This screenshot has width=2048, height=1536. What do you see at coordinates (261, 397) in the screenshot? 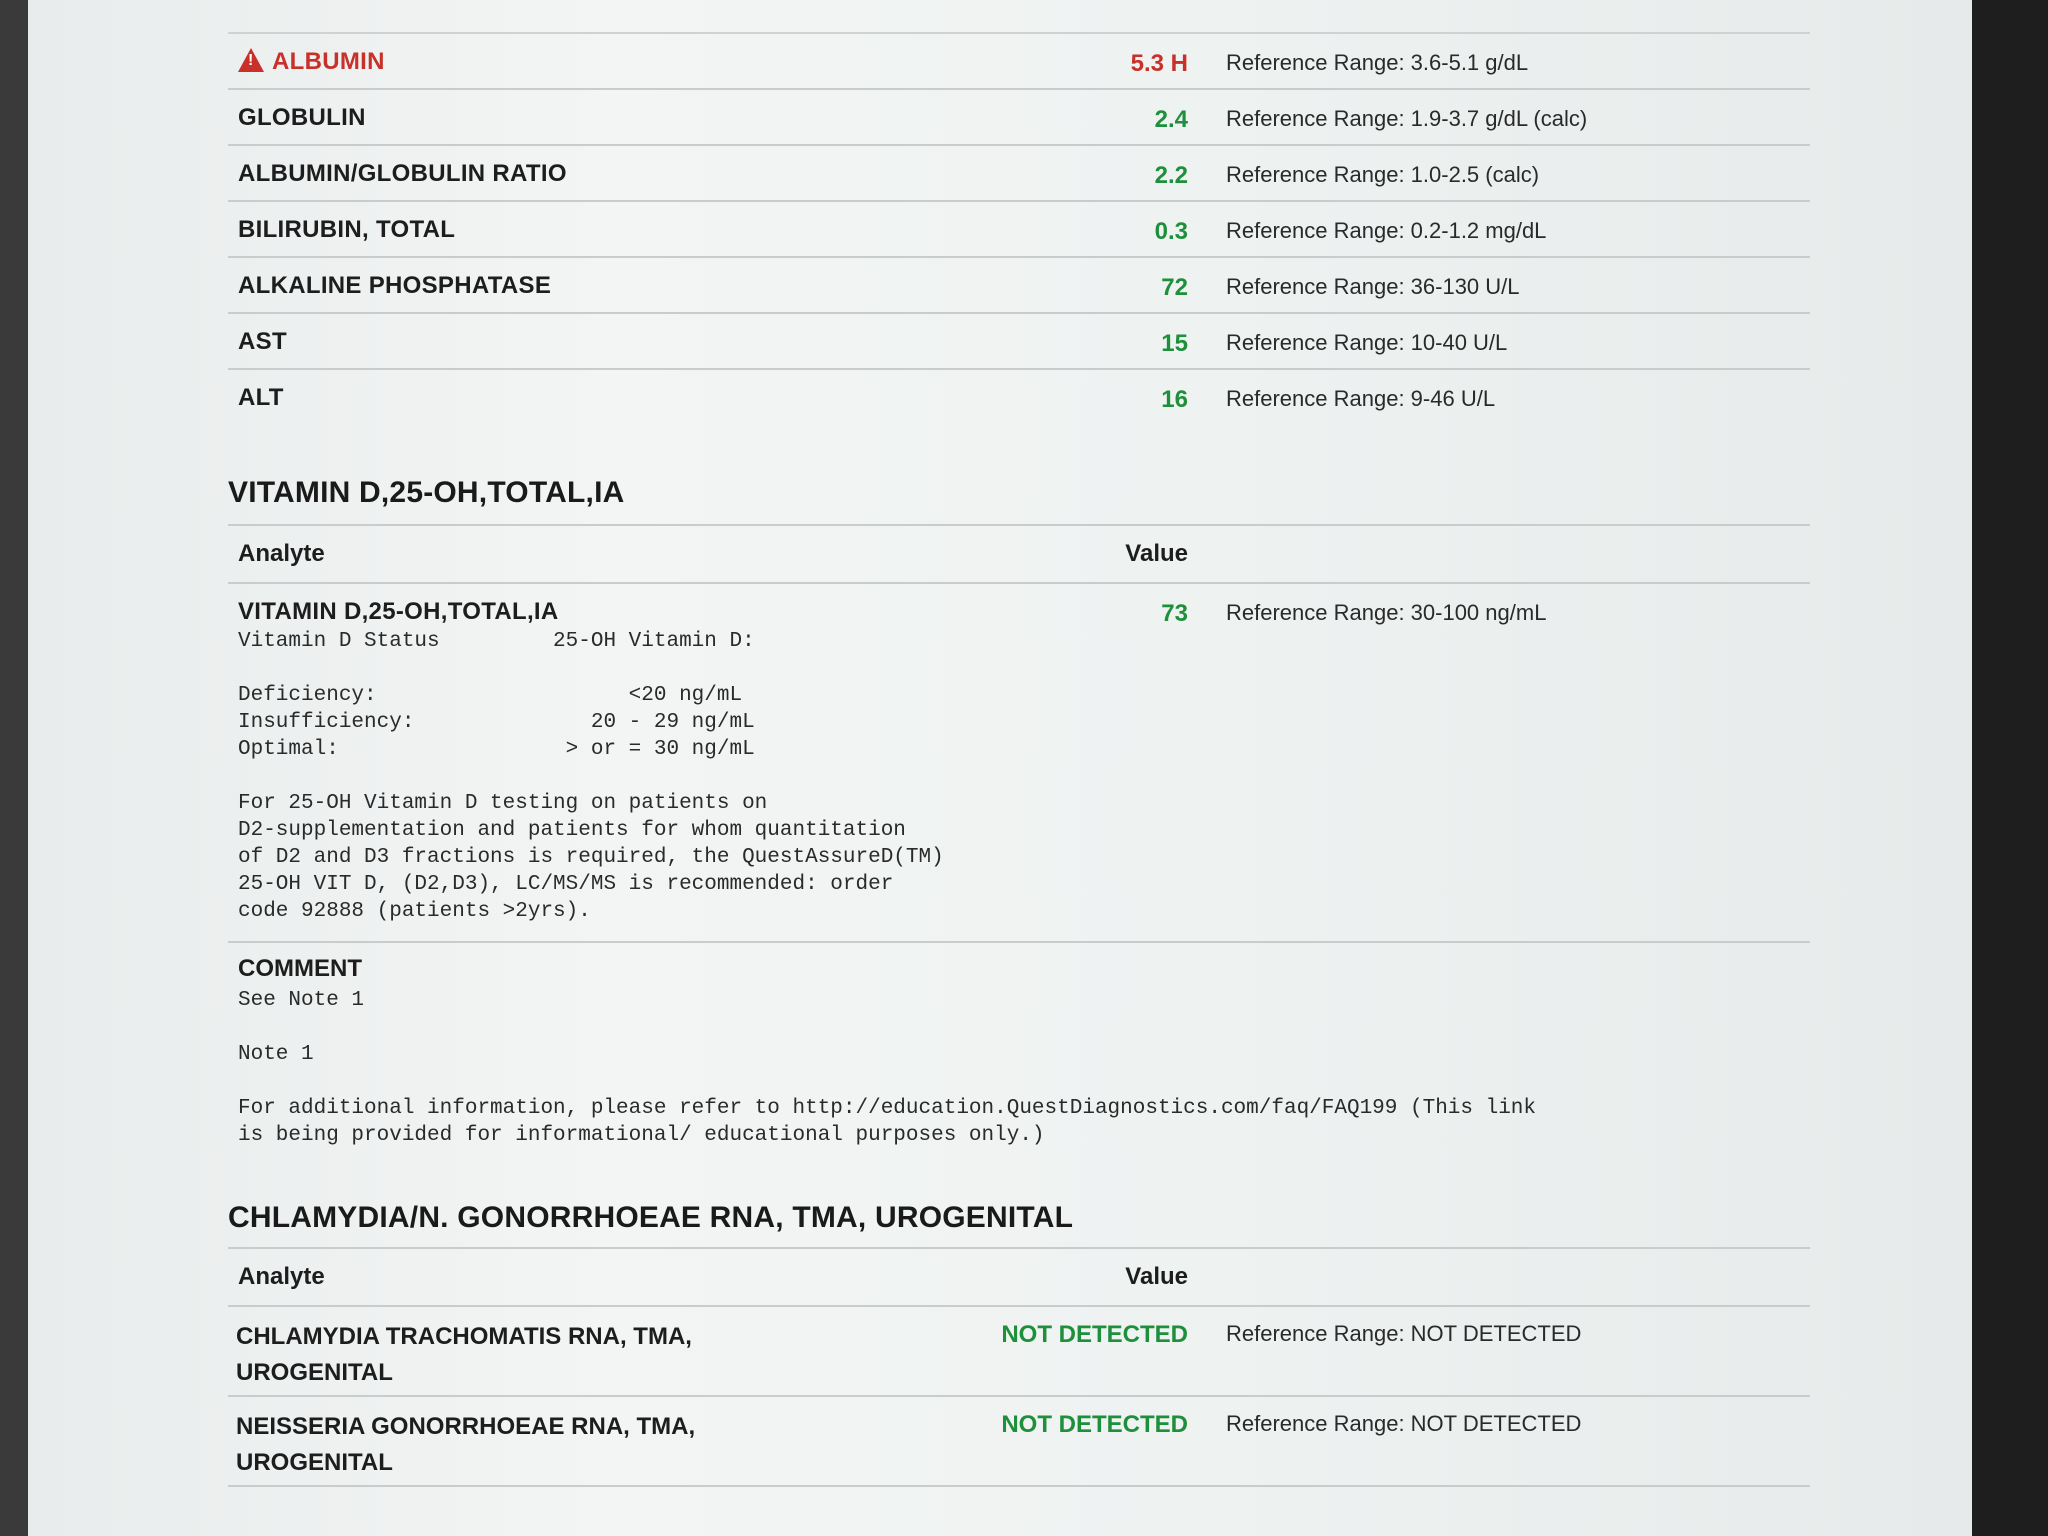
I see `analyte-name: ALT` at bounding box center [261, 397].